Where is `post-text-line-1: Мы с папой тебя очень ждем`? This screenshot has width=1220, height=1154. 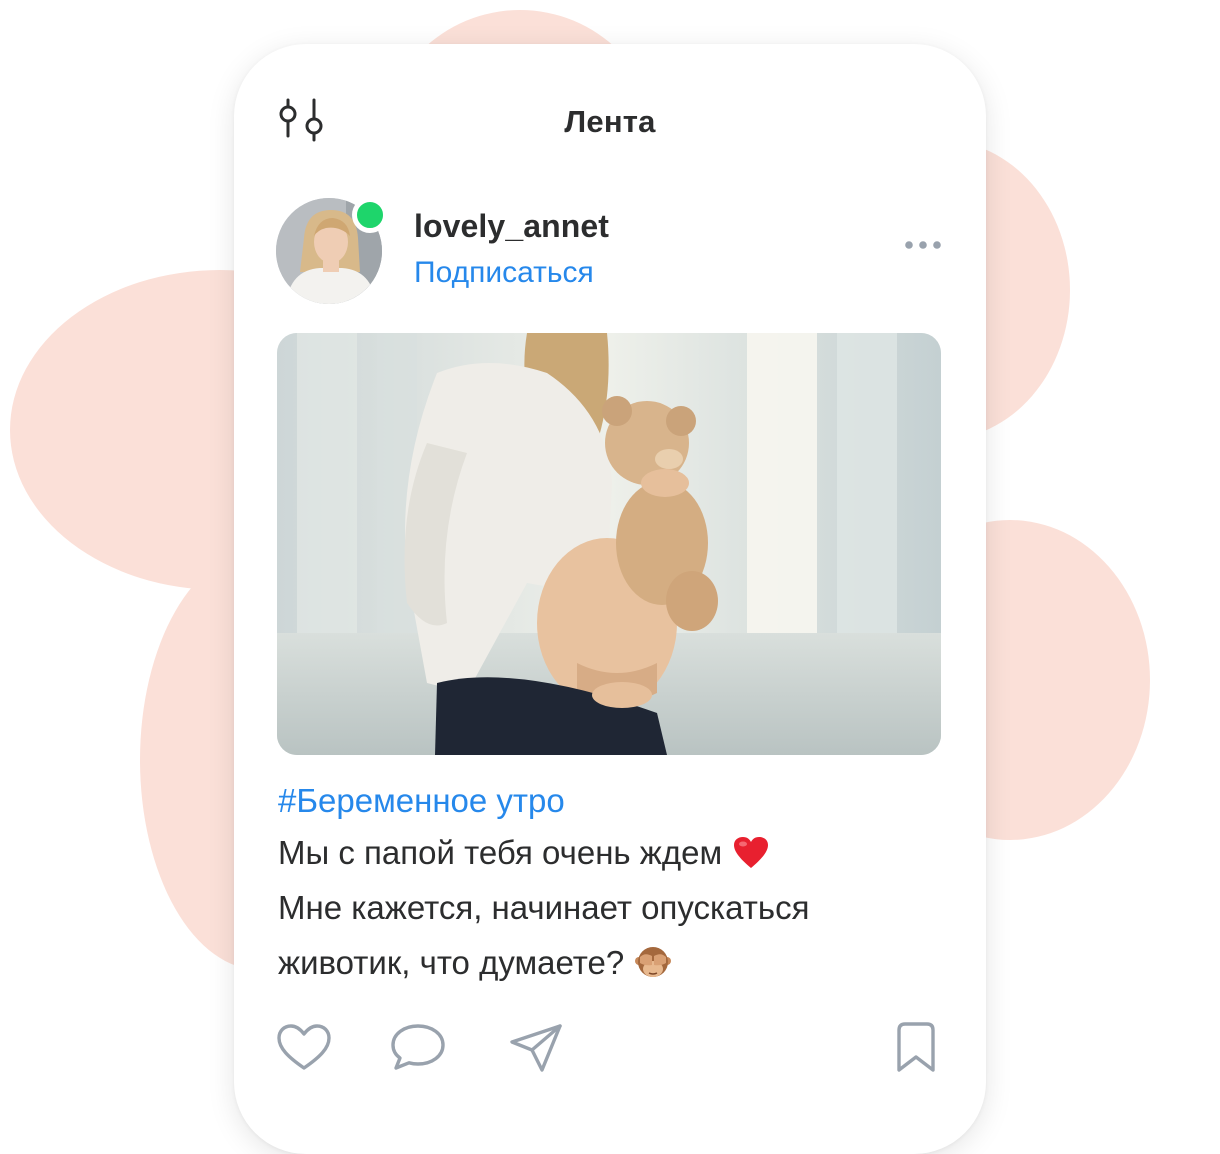 post-text-line-1: Мы с папой тебя очень ждем is located at coordinates (523, 856).